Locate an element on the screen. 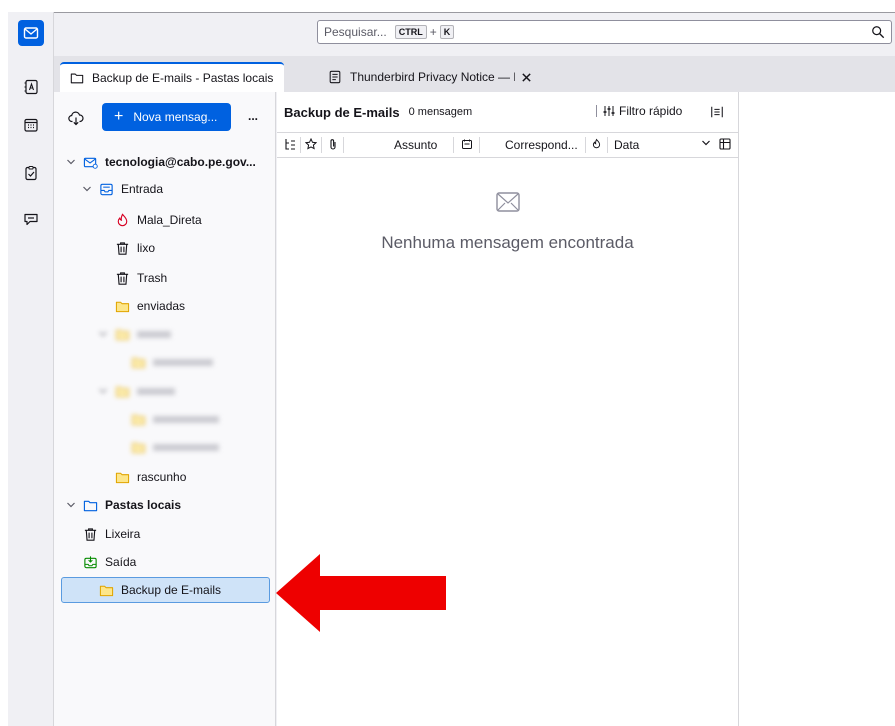  outbox-icon is located at coordinates (90, 562).